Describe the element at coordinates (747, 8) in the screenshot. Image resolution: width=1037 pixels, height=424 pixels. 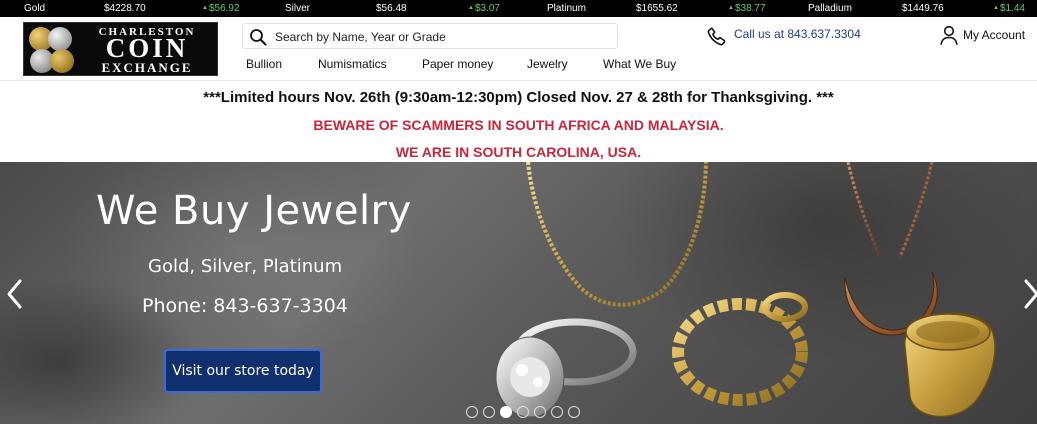
I see `ticker-platinum-change: $38.77` at that location.